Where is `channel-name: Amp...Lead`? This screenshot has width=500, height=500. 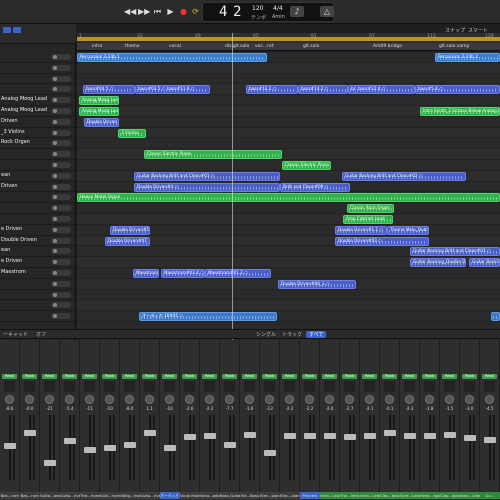 channel-name: Amp...Lead is located at coordinates (470, 495).